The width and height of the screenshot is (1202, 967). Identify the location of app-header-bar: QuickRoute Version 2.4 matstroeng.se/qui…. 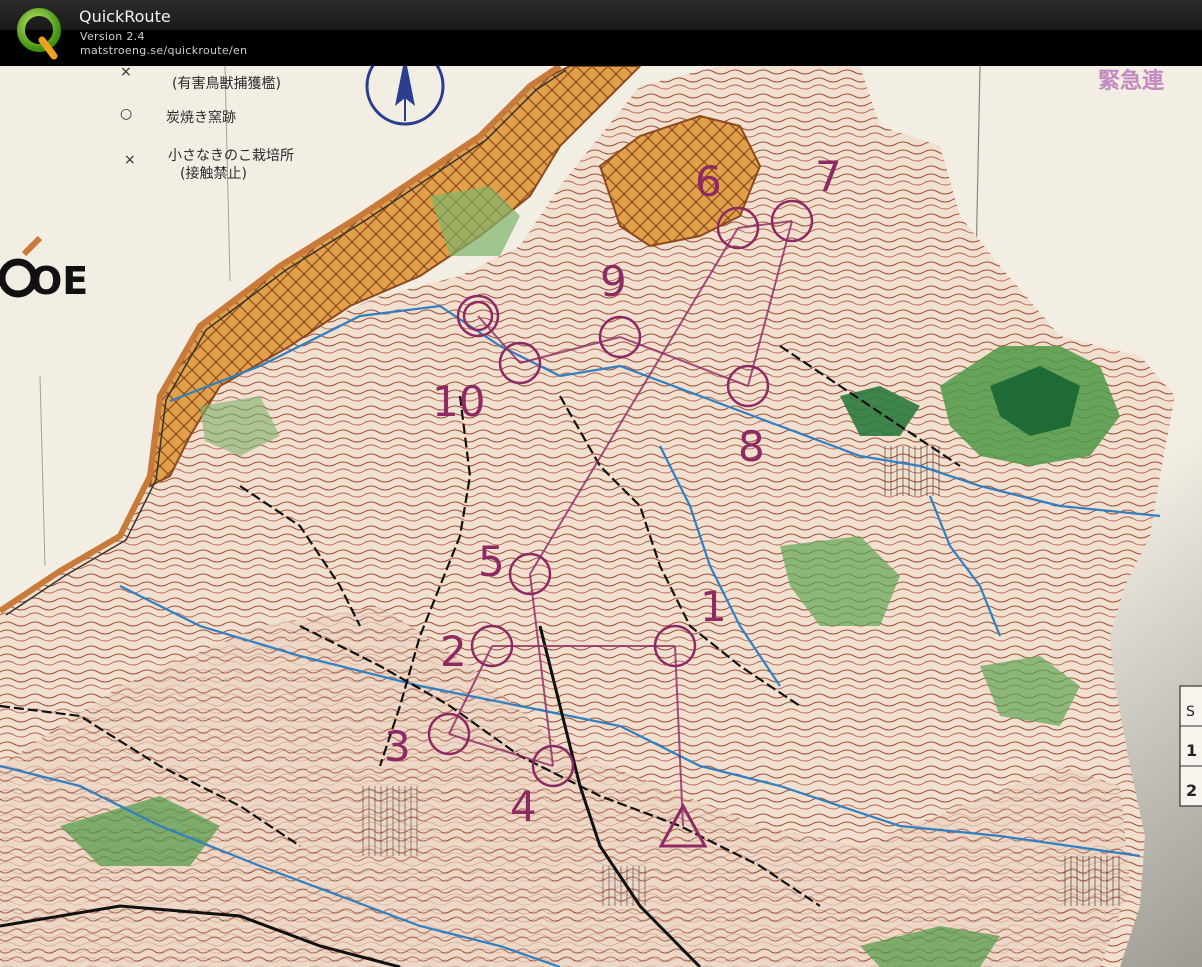
(601, 33).